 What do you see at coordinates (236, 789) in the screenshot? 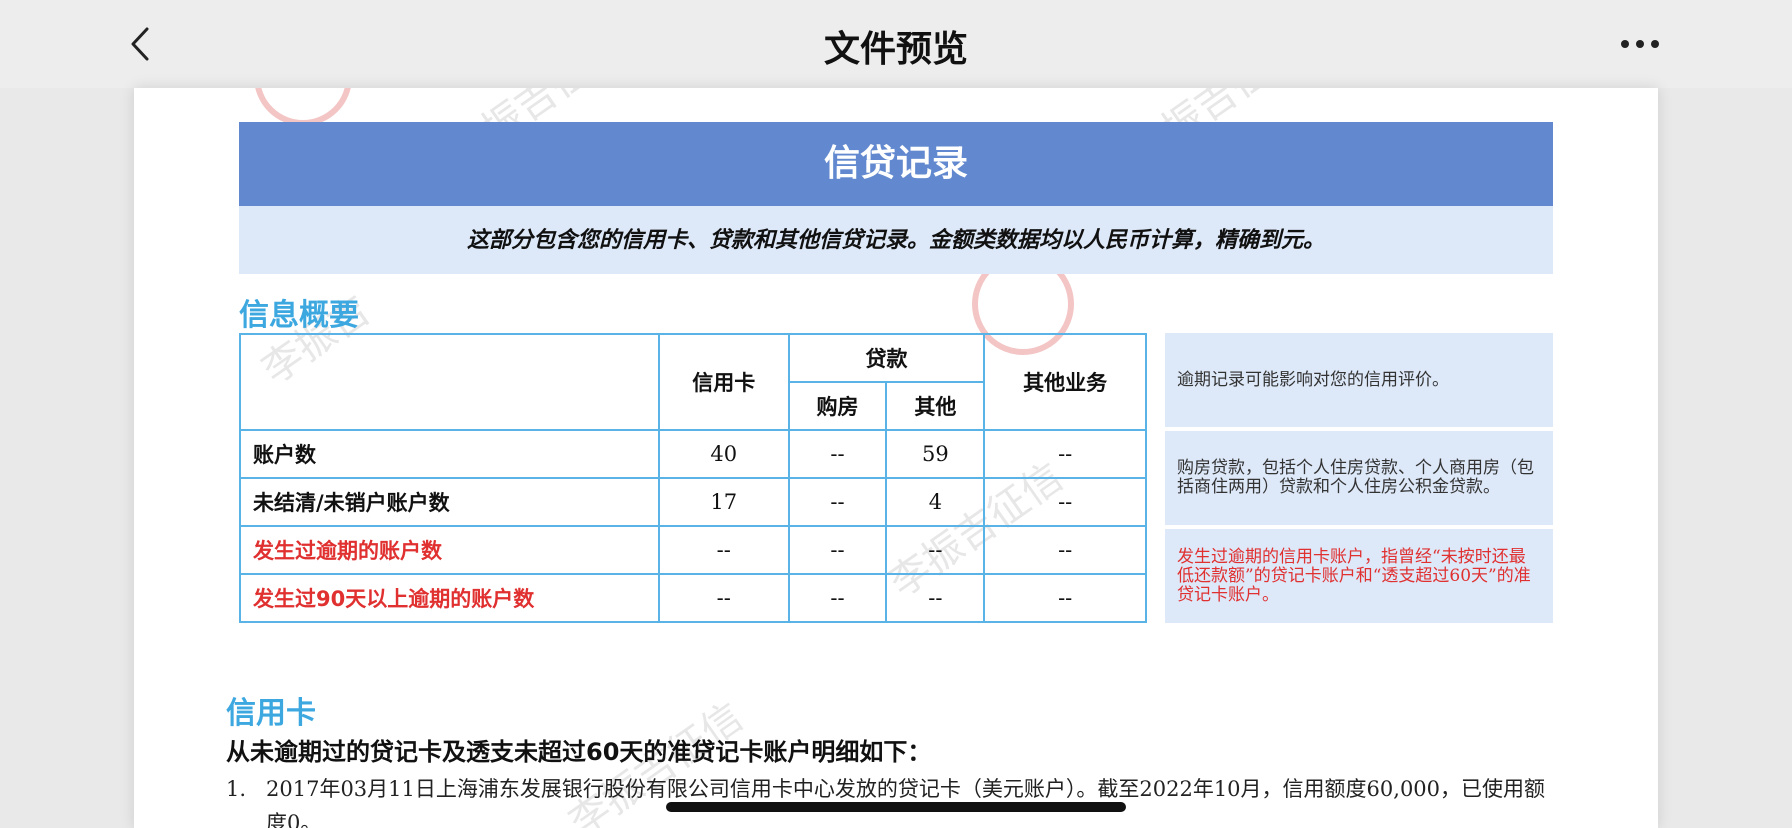
I see `list-item-number: 1.` at bounding box center [236, 789].